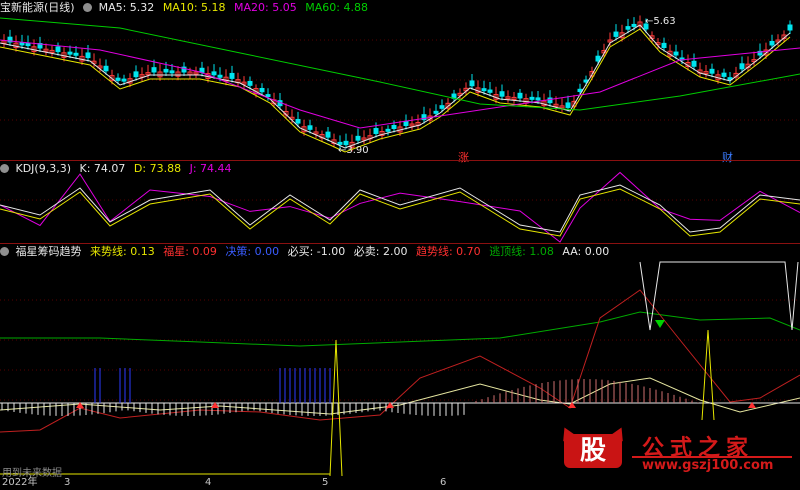 This screenshot has height=490, width=800. Describe the element at coordinates (210, 168) in the screenshot. I see `kdj-j-label: J: 74.44` at that location.